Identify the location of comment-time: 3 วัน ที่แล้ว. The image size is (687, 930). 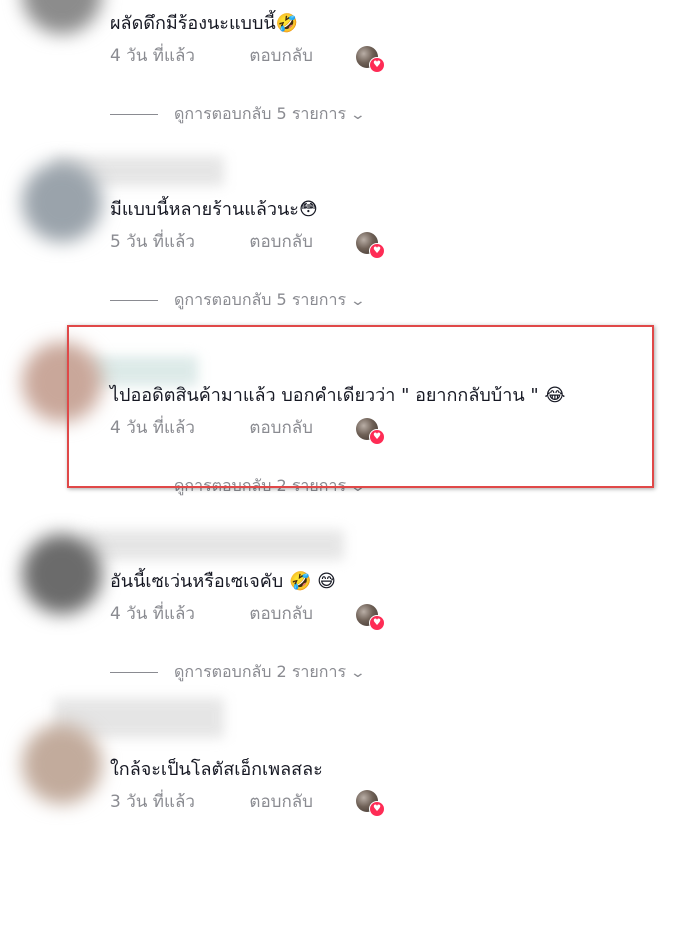
(152, 802).